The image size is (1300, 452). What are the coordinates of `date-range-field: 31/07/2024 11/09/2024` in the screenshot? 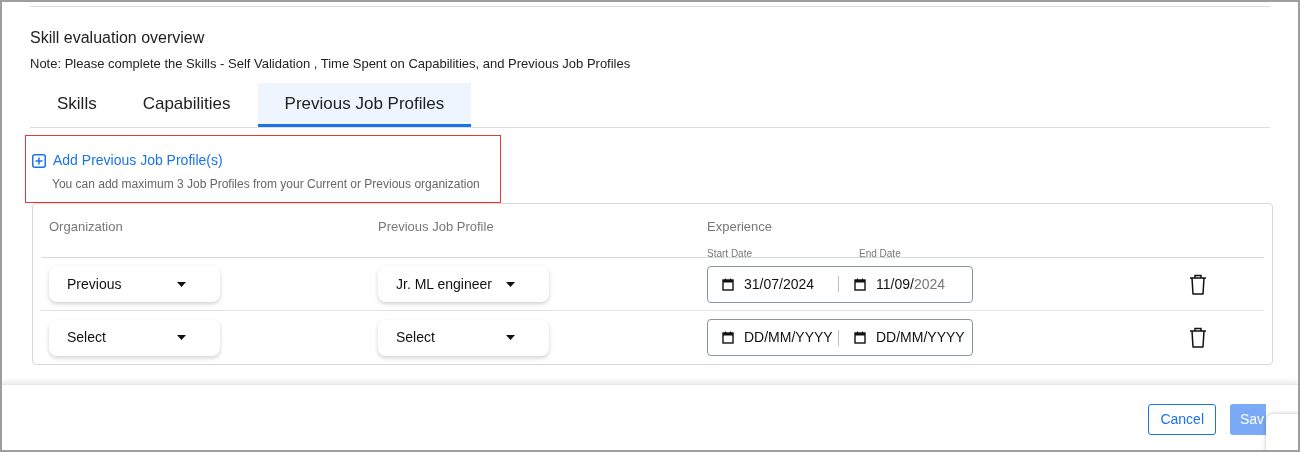 It's located at (840, 284).